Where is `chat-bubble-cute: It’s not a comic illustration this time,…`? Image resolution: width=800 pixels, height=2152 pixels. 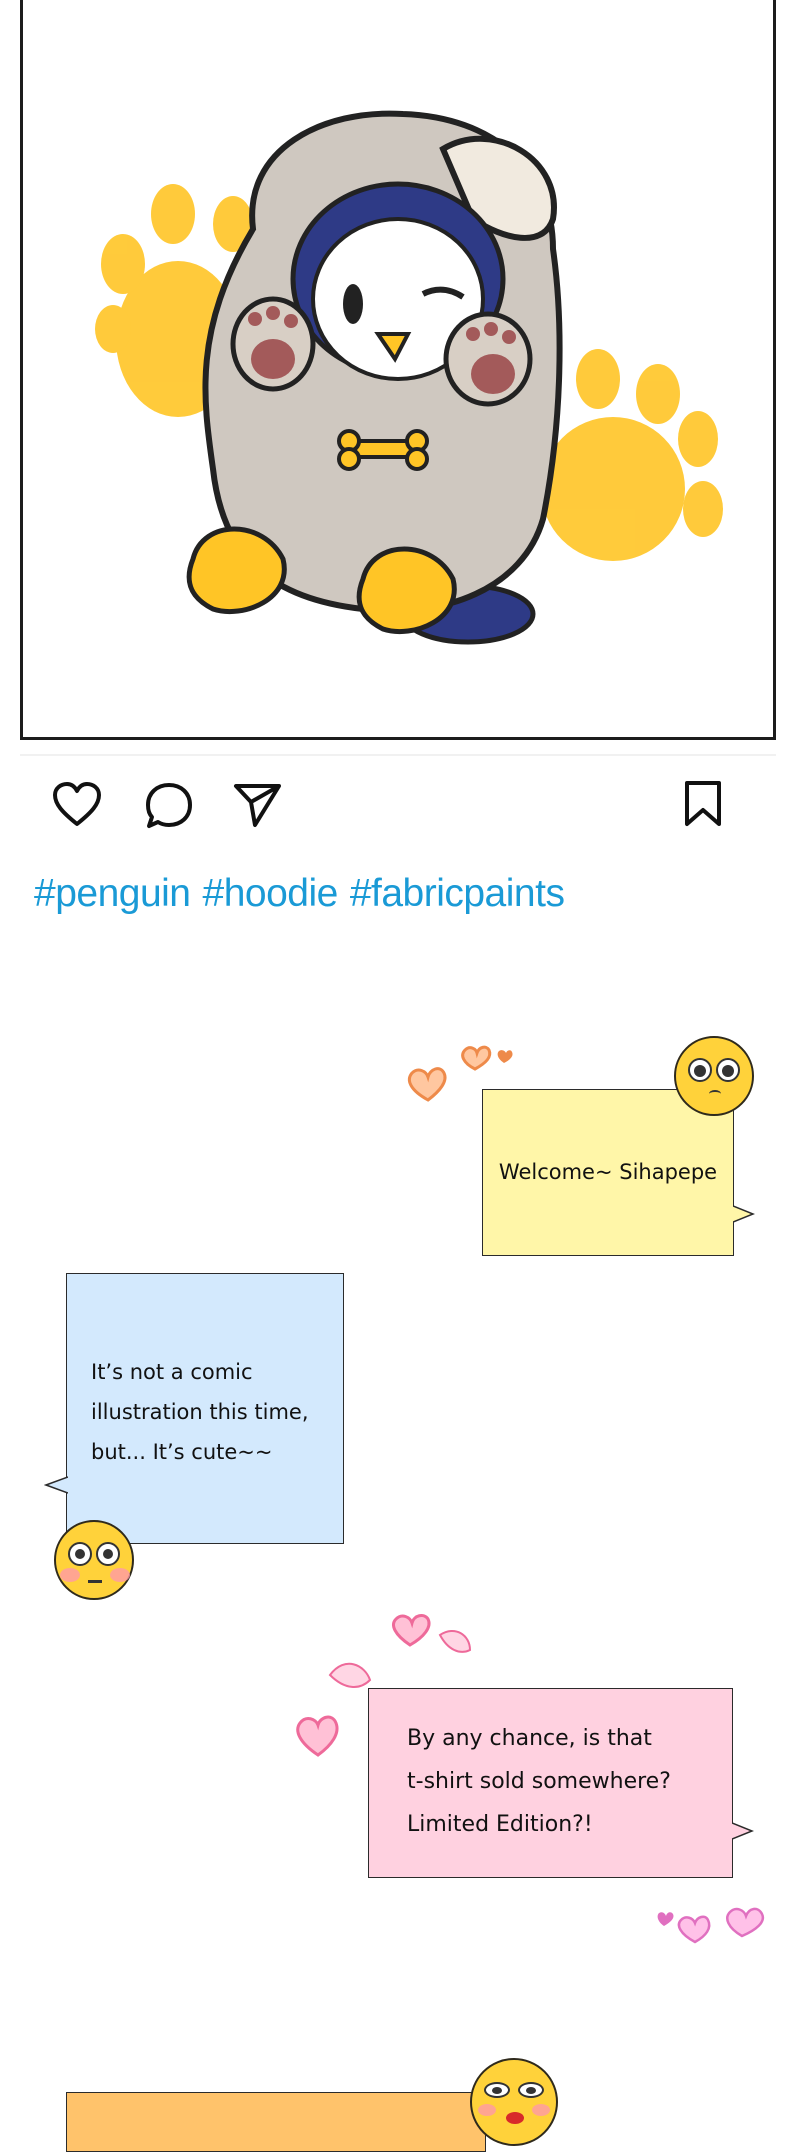 chat-bubble-cute: It’s not a comic illustration this time,… is located at coordinates (205, 1408).